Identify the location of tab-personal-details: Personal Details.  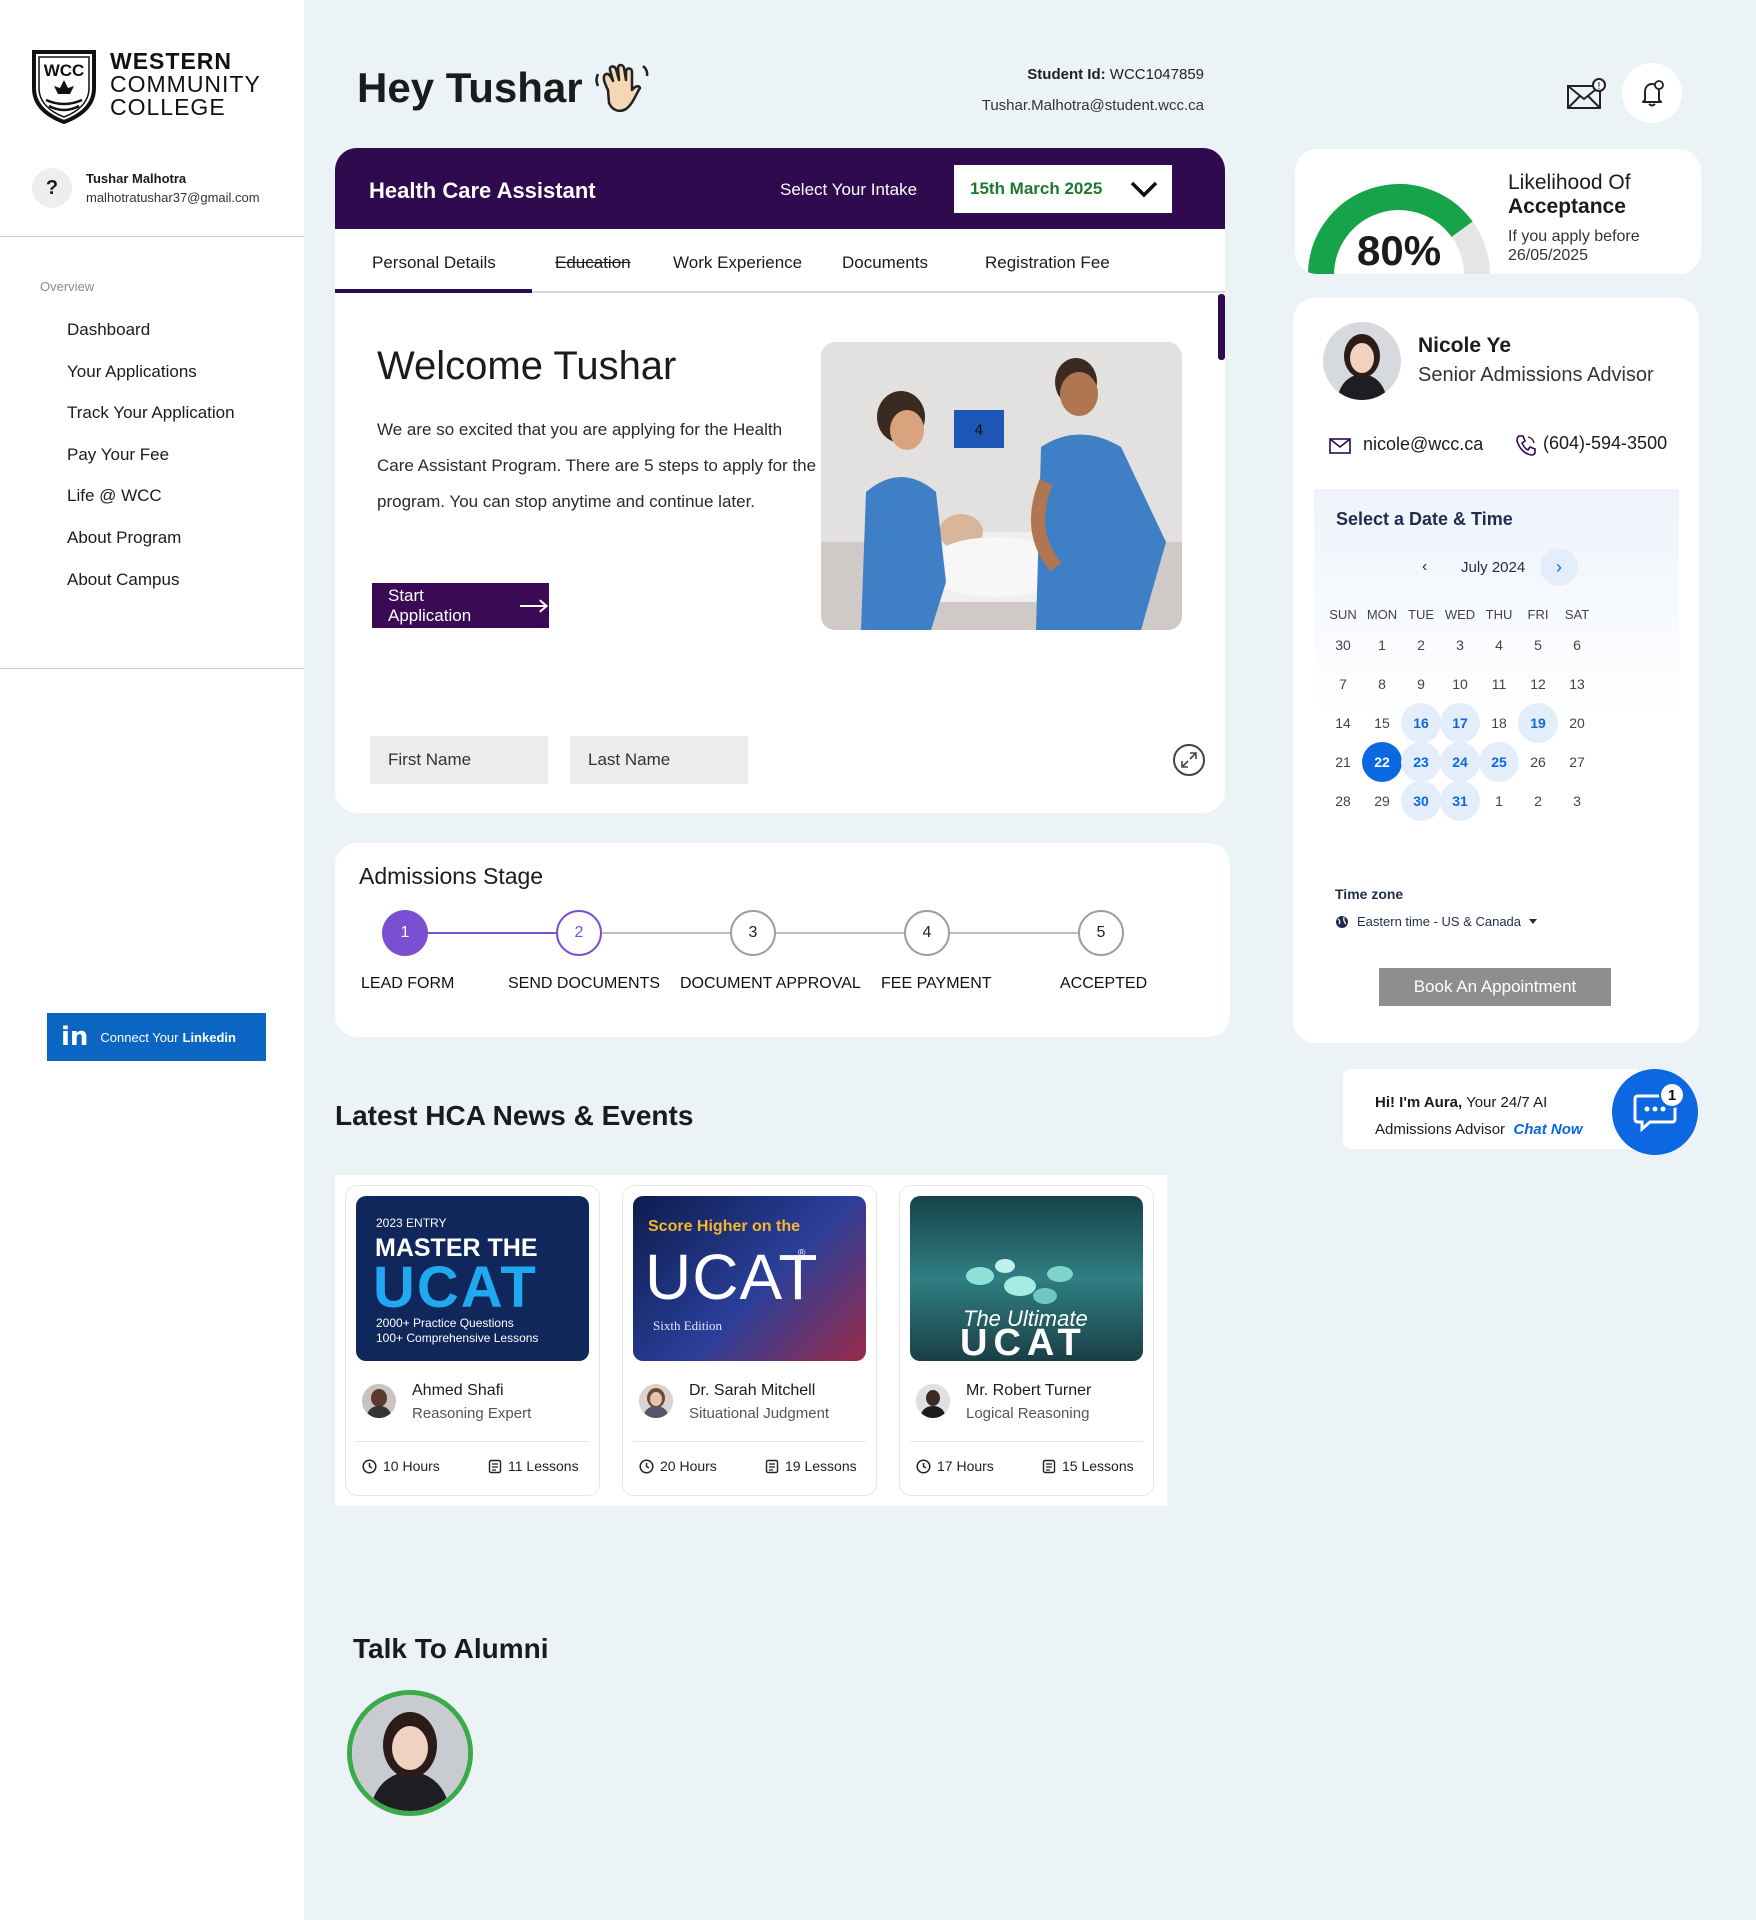
(434, 263).